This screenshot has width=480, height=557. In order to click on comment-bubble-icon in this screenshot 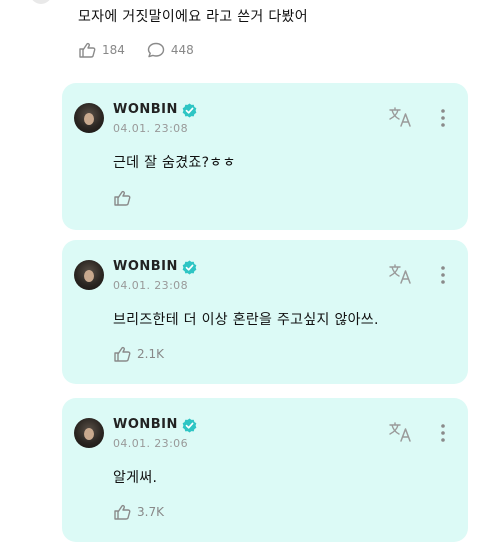, I will do `click(156, 50)`.